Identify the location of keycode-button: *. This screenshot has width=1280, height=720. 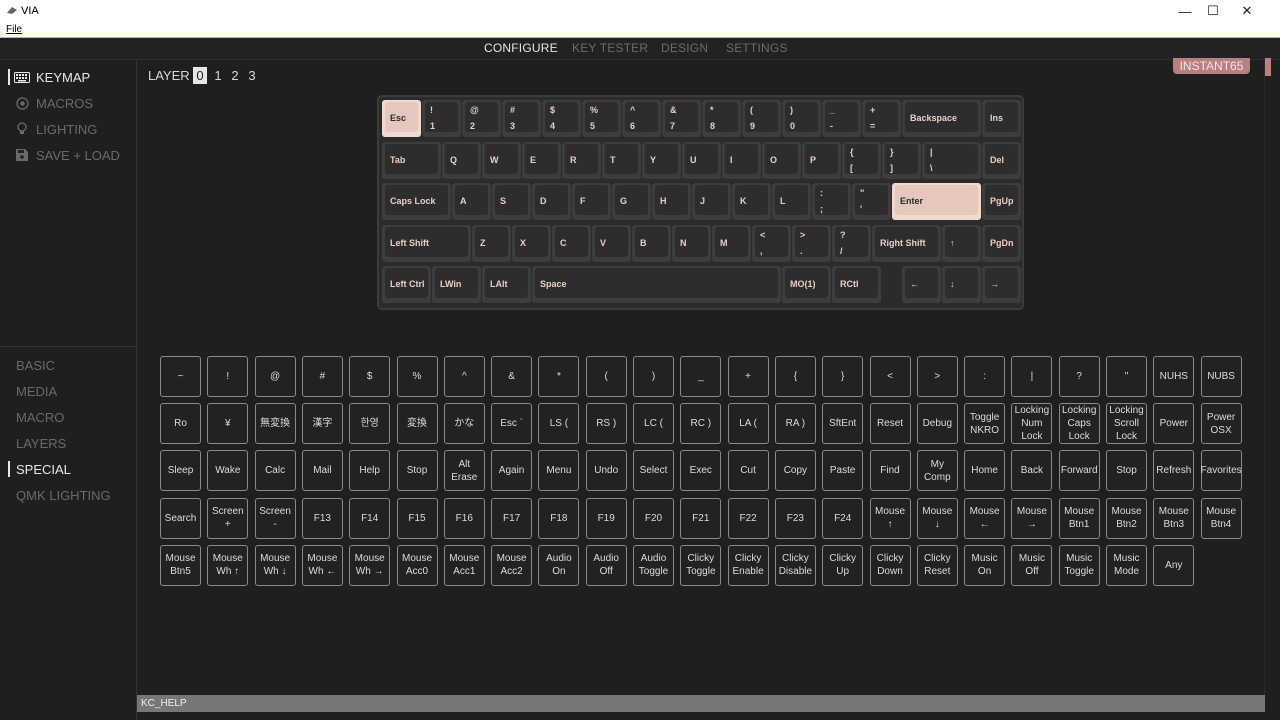
(559, 376).